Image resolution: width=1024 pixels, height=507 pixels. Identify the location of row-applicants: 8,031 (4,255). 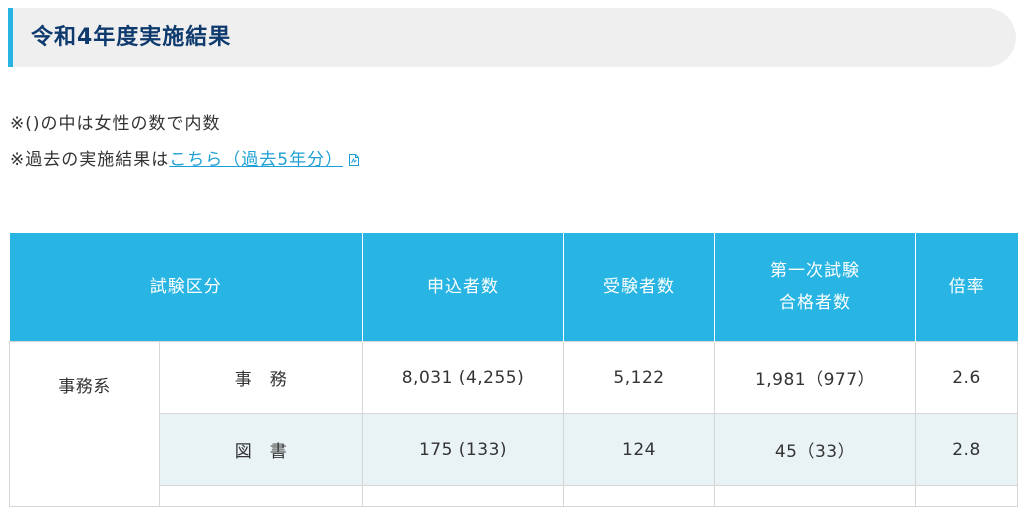
(463, 377).